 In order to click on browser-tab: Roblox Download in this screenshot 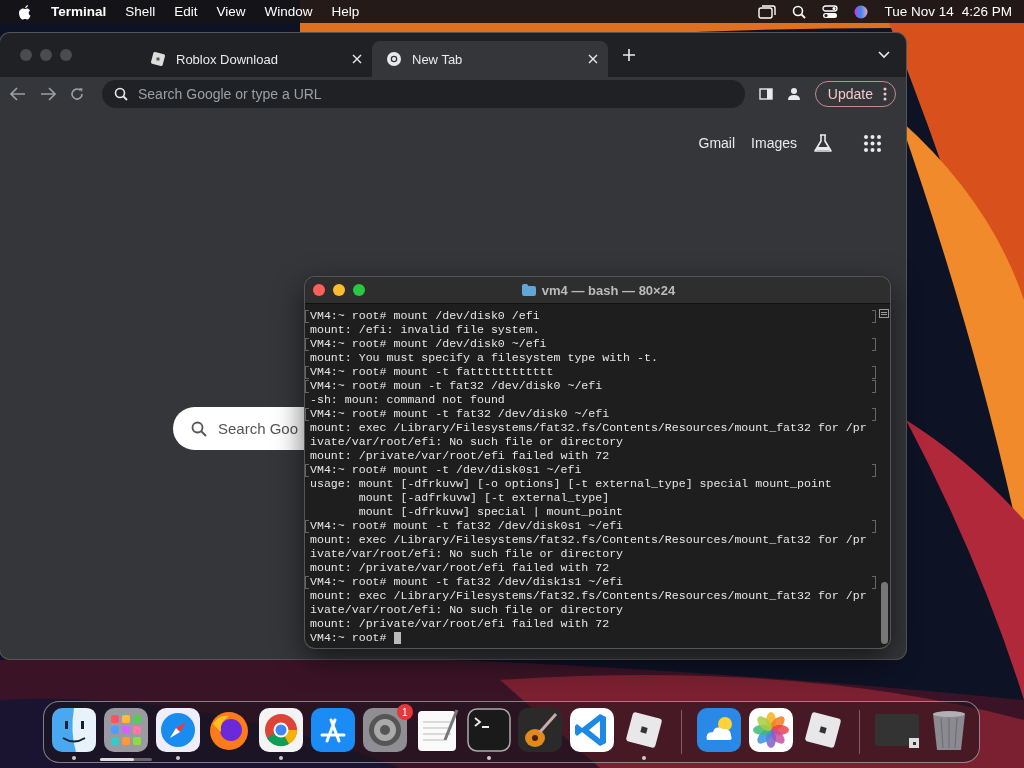, I will do `click(254, 59)`.